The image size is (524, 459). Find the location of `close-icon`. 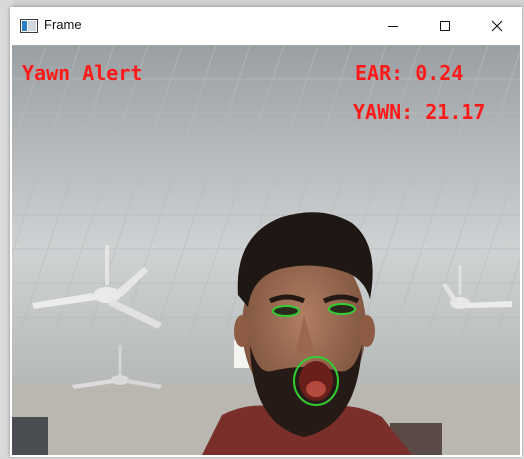

close-icon is located at coordinates (497, 26).